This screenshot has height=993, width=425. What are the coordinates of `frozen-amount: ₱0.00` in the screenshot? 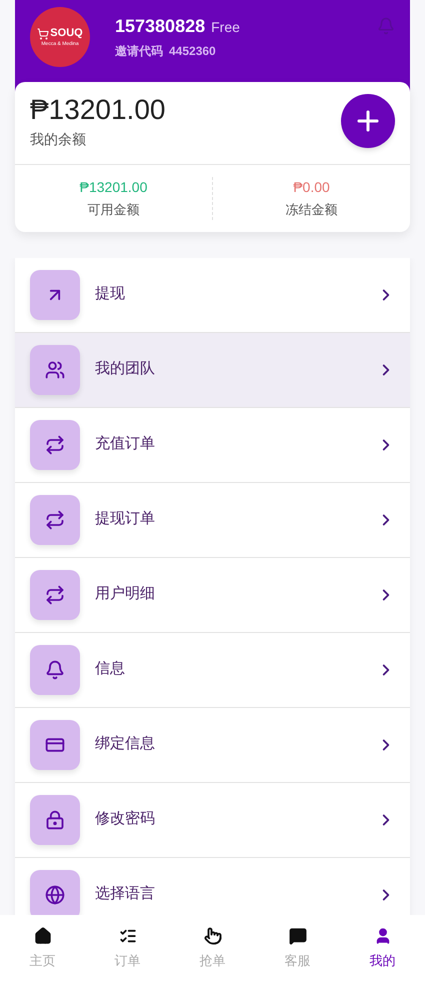 It's located at (311, 187).